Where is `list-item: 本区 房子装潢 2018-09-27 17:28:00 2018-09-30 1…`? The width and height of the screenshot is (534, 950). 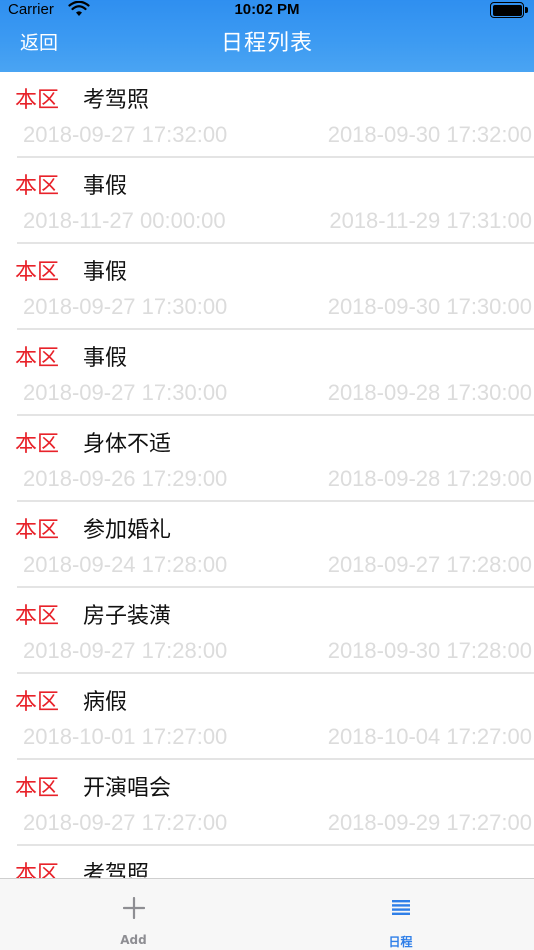 list-item: 本区 房子装潢 2018-09-27 17:28:00 2018-09-30 1… is located at coordinates (267, 631).